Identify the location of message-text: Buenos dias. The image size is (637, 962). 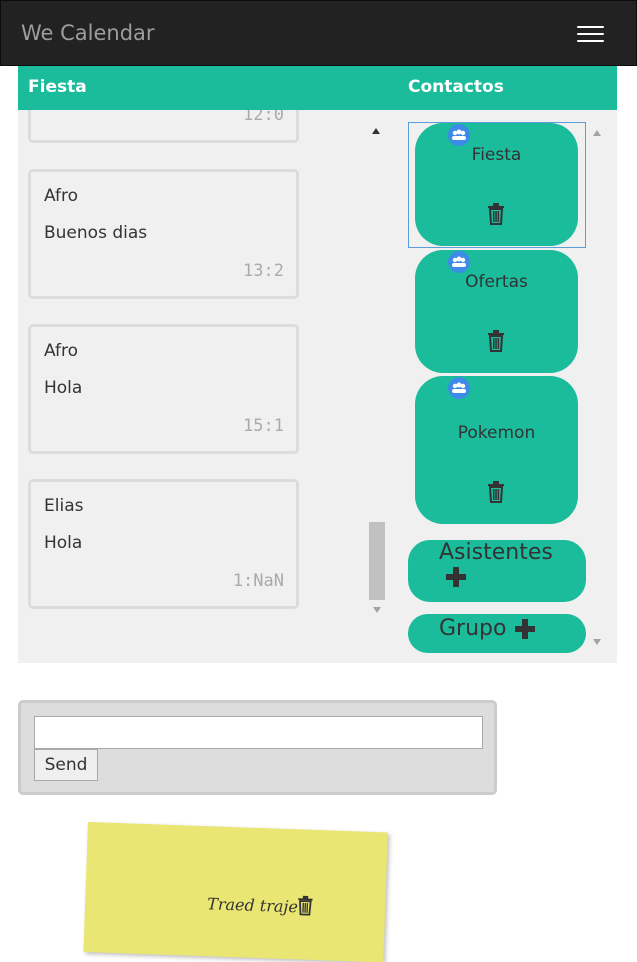
(96, 233).